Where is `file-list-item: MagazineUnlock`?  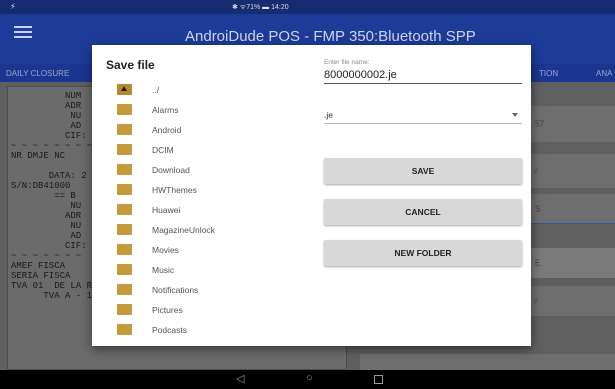 file-list-item: MagazineUnlock is located at coordinates (212, 230).